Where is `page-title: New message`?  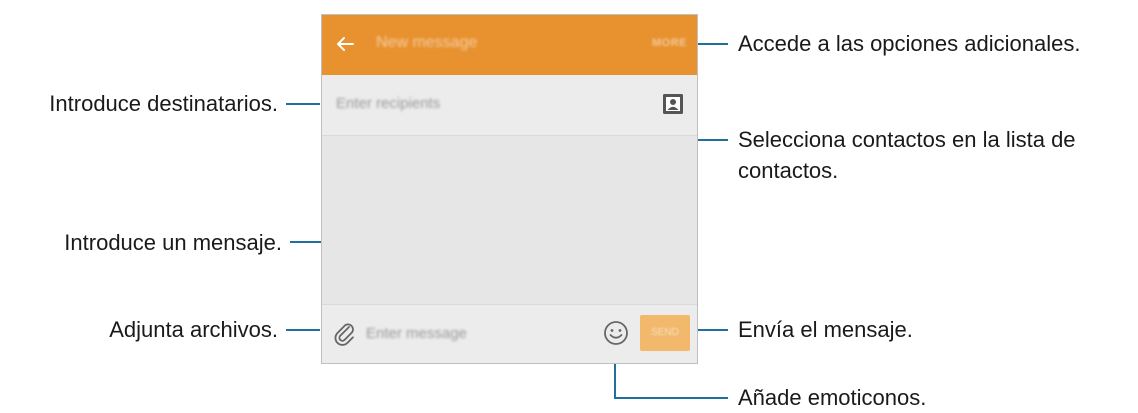
page-title: New message is located at coordinates (427, 42).